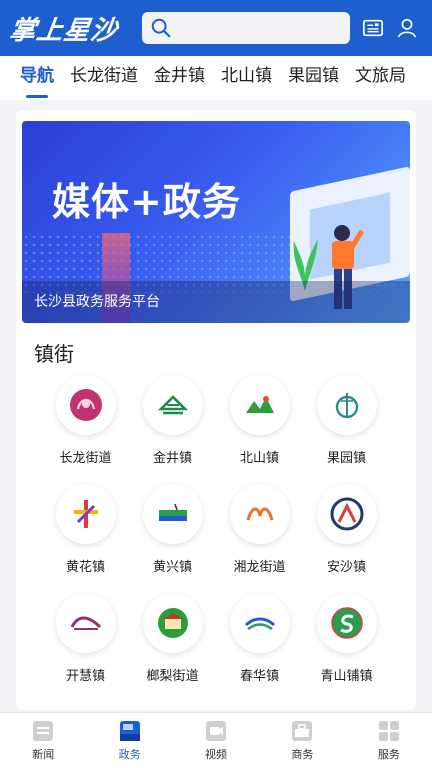 The width and height of the screenshot is (432, 768). What do you see at coordinates (172, 676) in the screenshot?
I see `town-label: 榔梨街道` at bounding box center [172, 676].